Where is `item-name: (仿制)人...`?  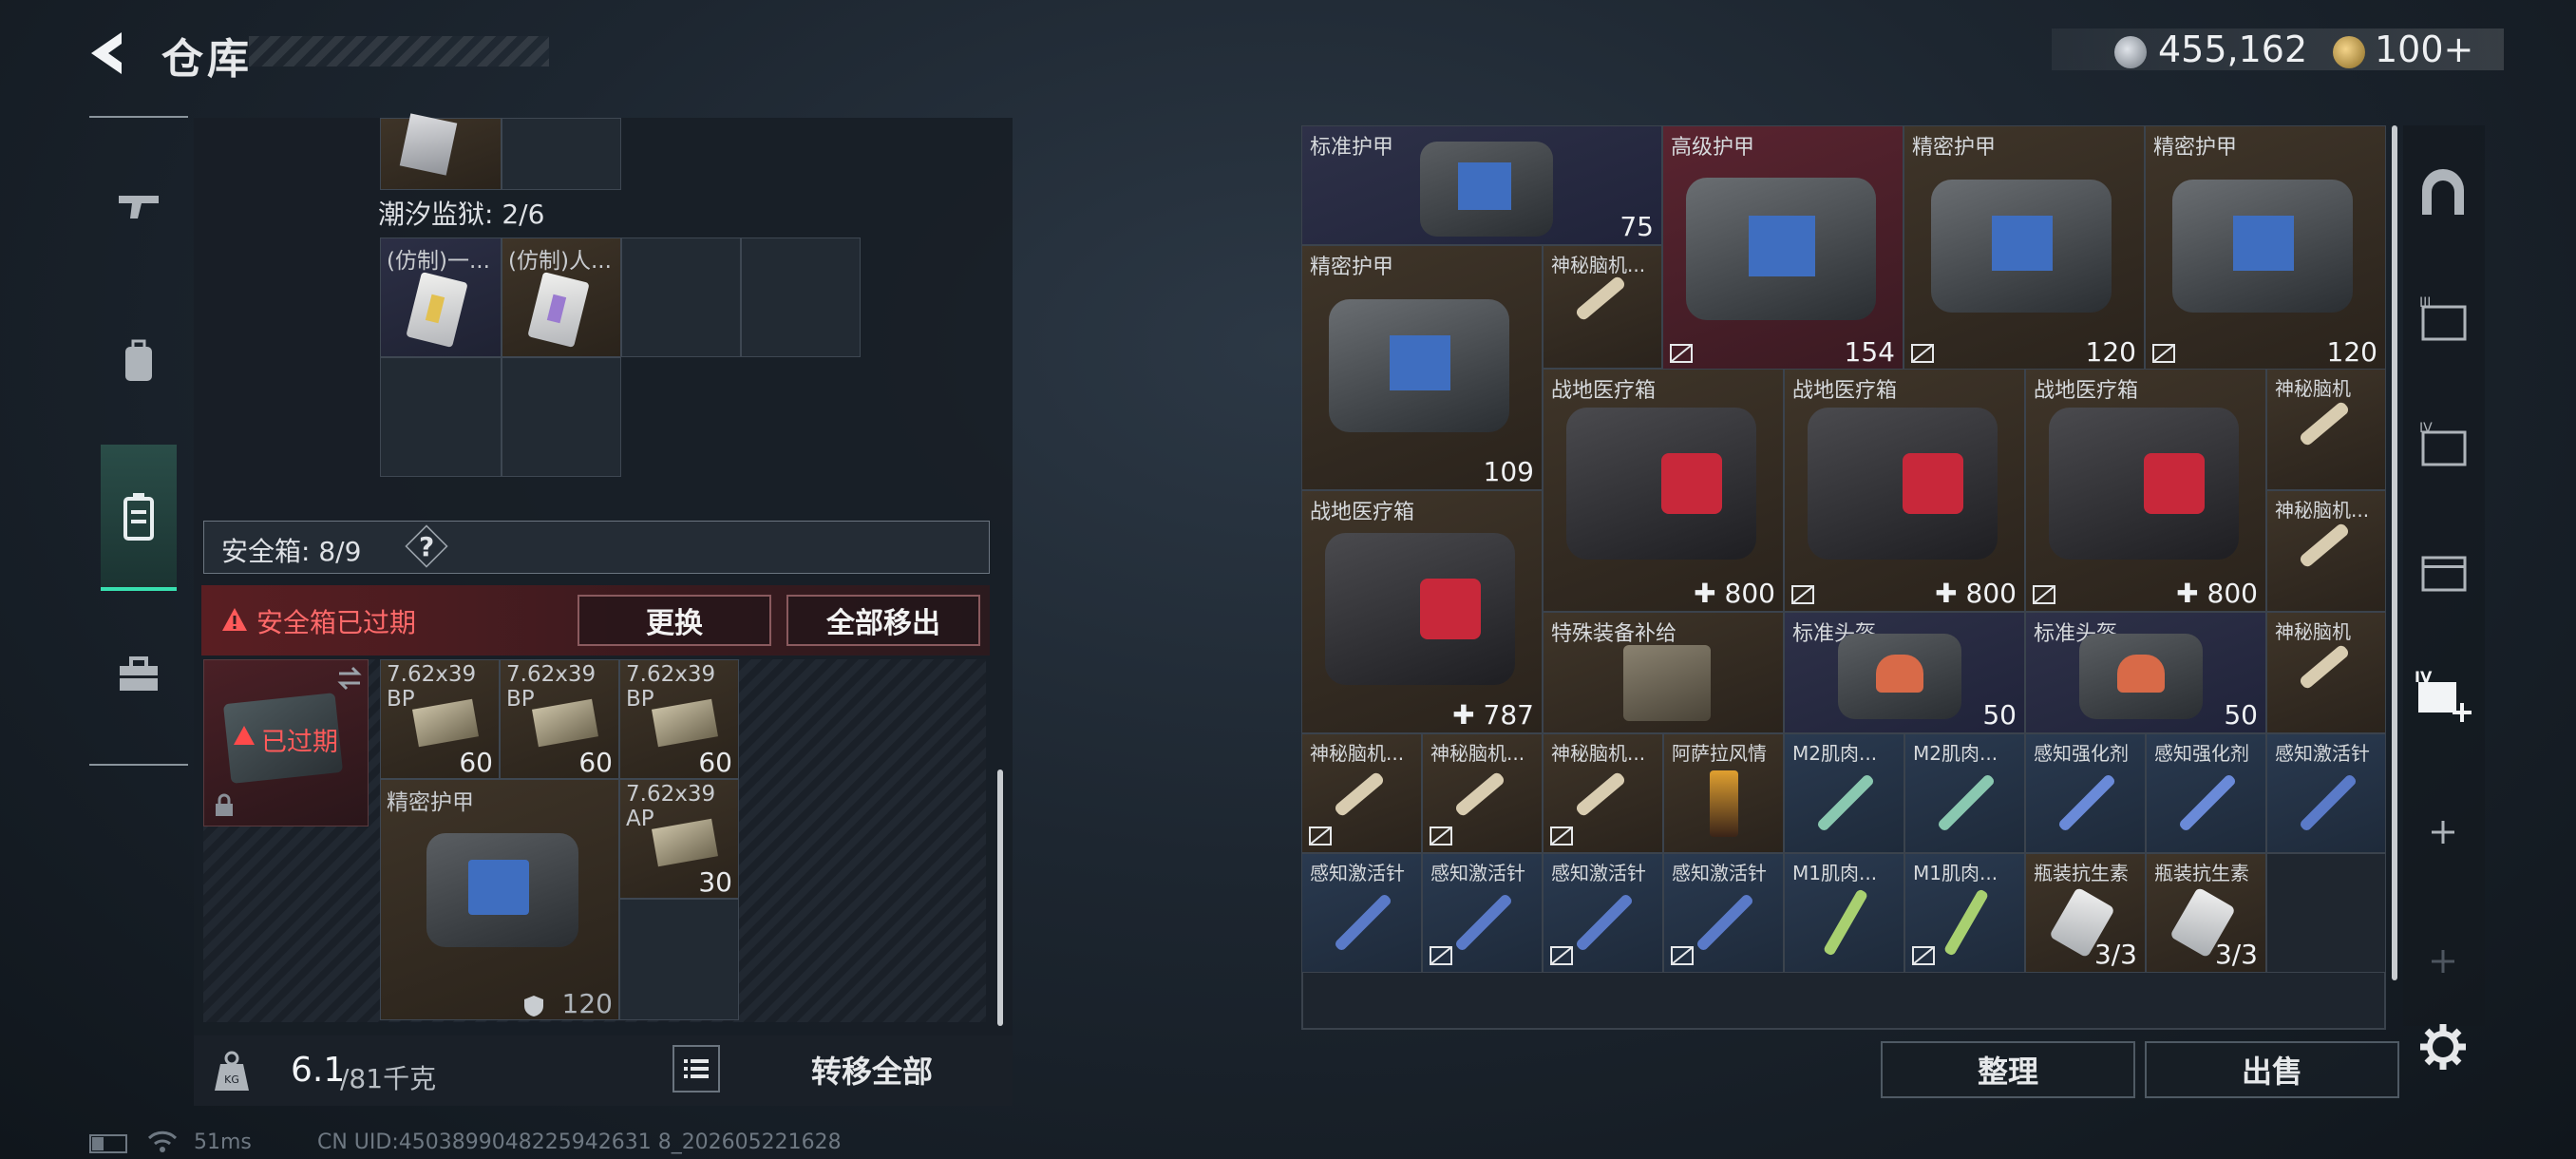 item-name: (仿制)人... is located at coordinates (560, 261).